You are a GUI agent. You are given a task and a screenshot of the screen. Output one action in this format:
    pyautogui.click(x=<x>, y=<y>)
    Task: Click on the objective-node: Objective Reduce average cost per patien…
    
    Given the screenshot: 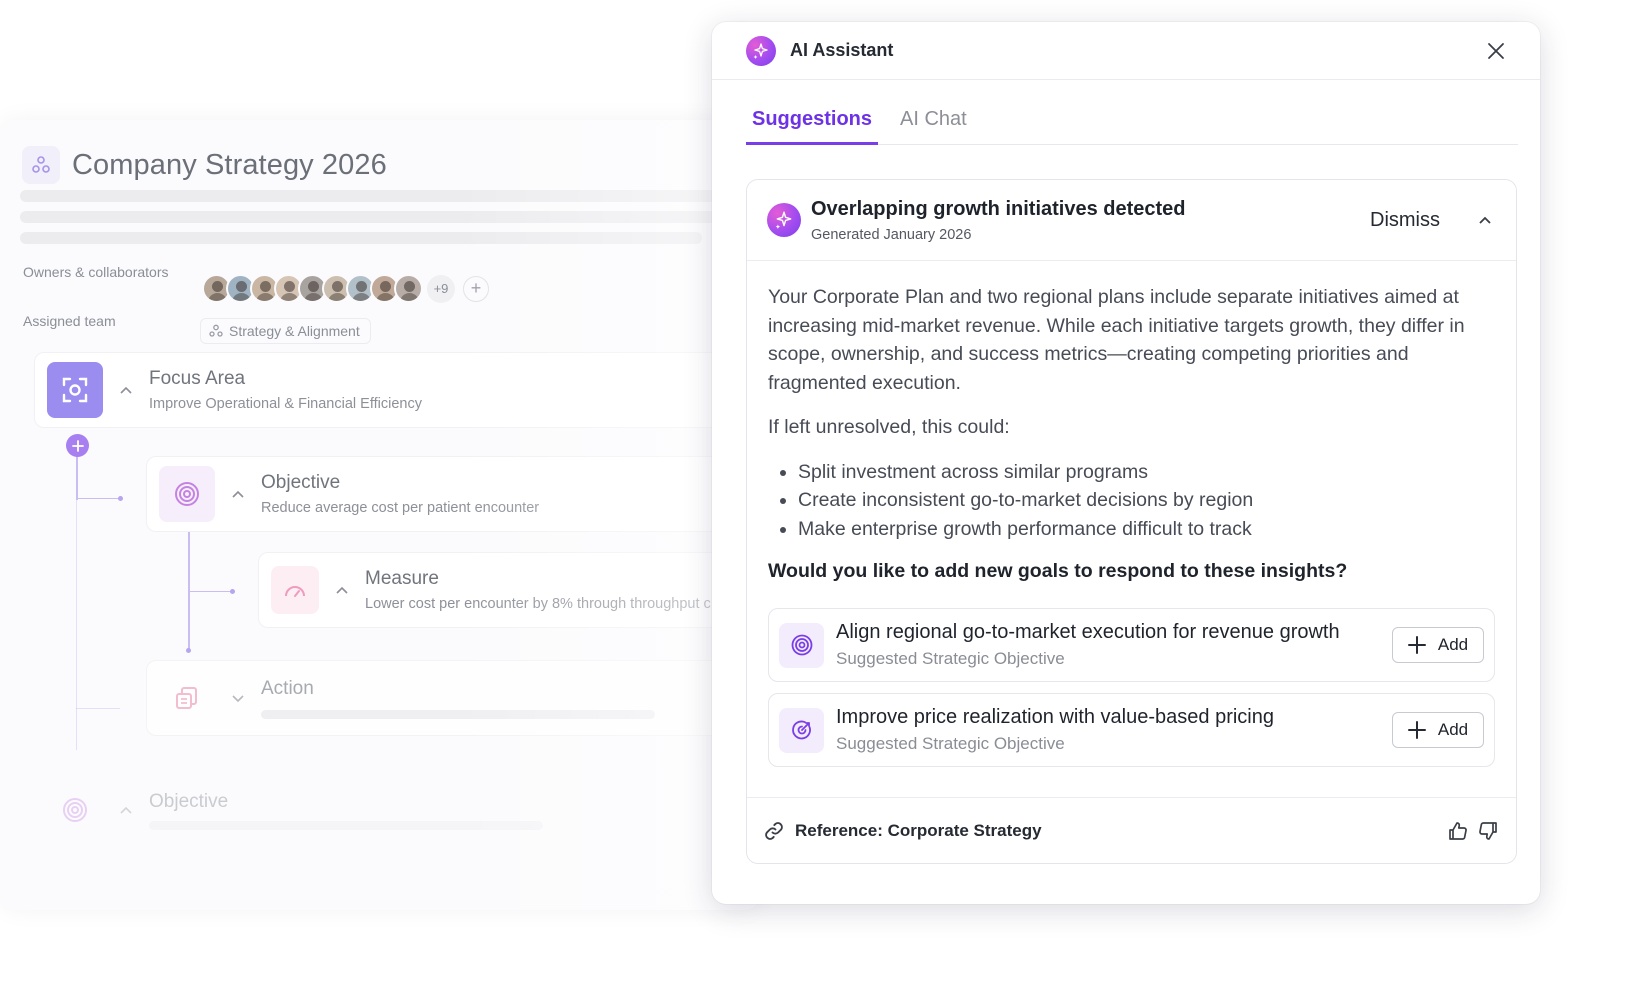 What is the action you would take?
    pyautogui.click(x=453, y=494)
    